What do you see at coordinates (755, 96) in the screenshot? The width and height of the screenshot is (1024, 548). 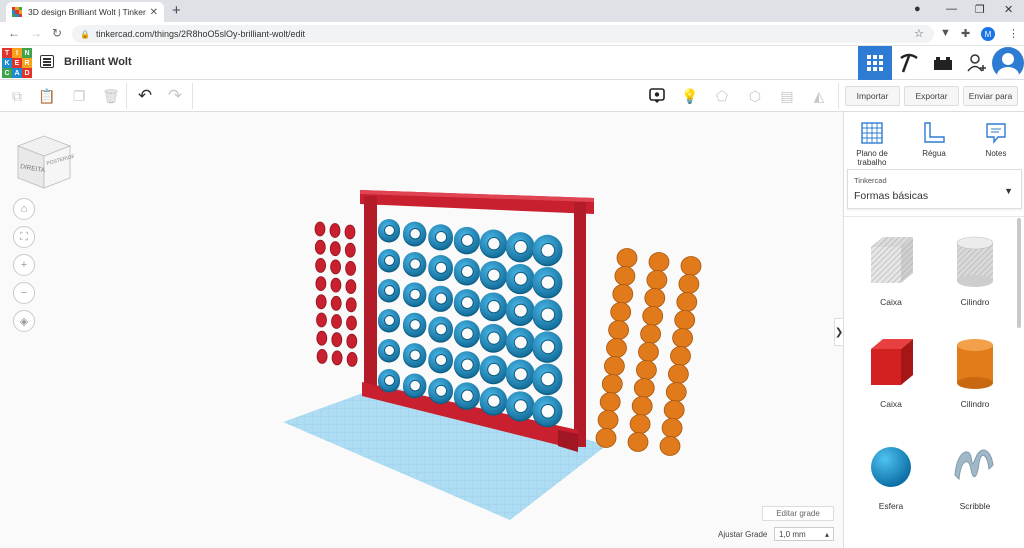 I see `shape-hole-icon: ⬡` at bounding box center [755, 96].